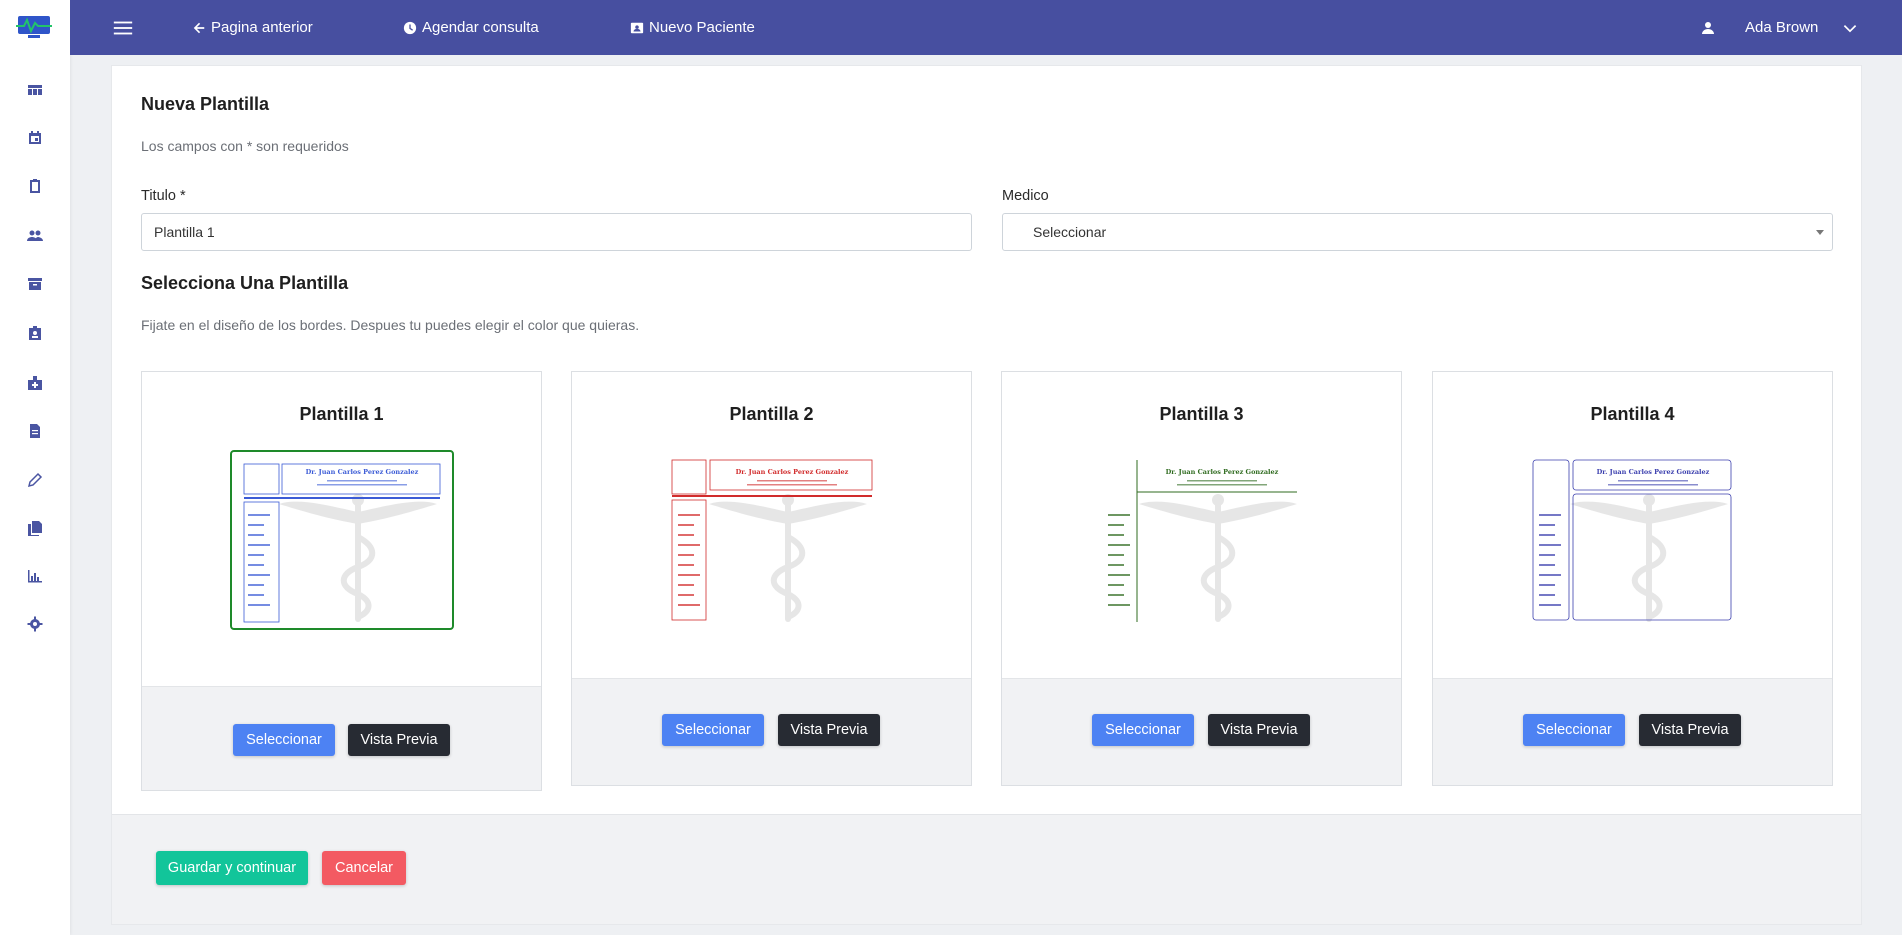 This screenshot has width=1902, height=935. Describe the element at coordinates (702, 27) in the screenshot. I see `new-patient-label: Nuevo Paciente` at that location.